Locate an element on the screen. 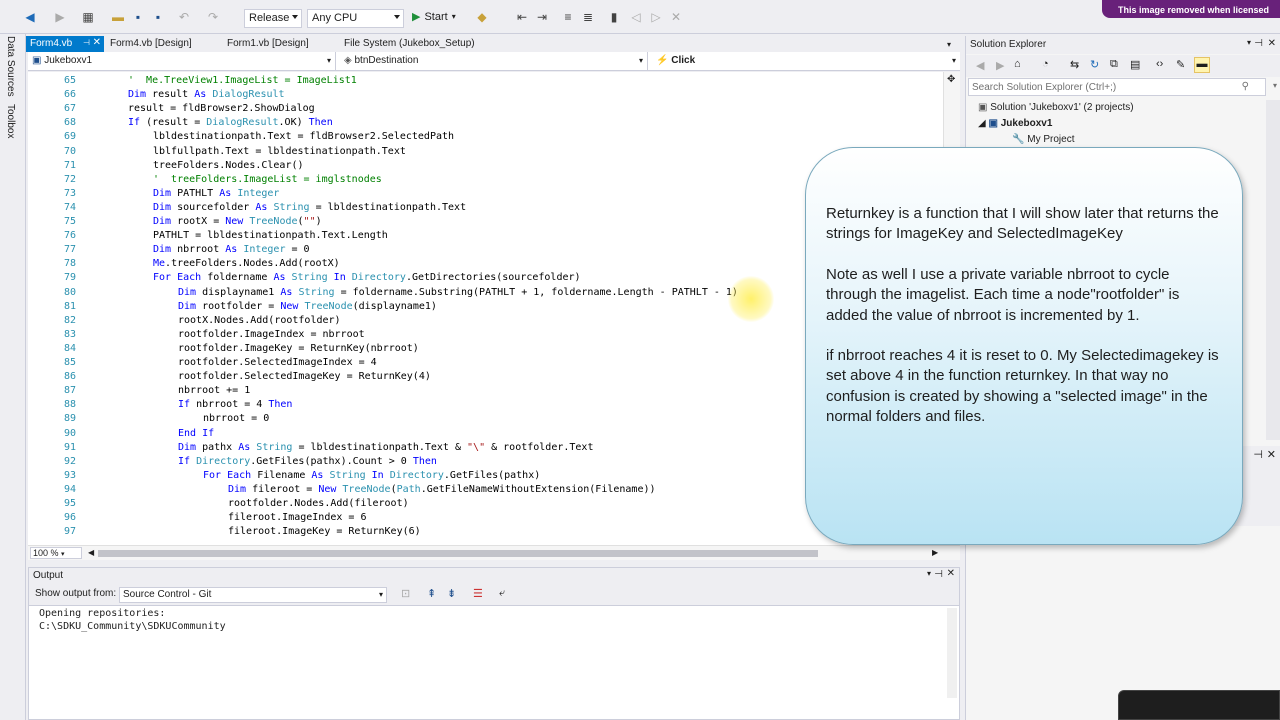 The height and width of the screenshot is (720, 1280). find-message-icon: ⊡ is located at coordinates (405, 593).